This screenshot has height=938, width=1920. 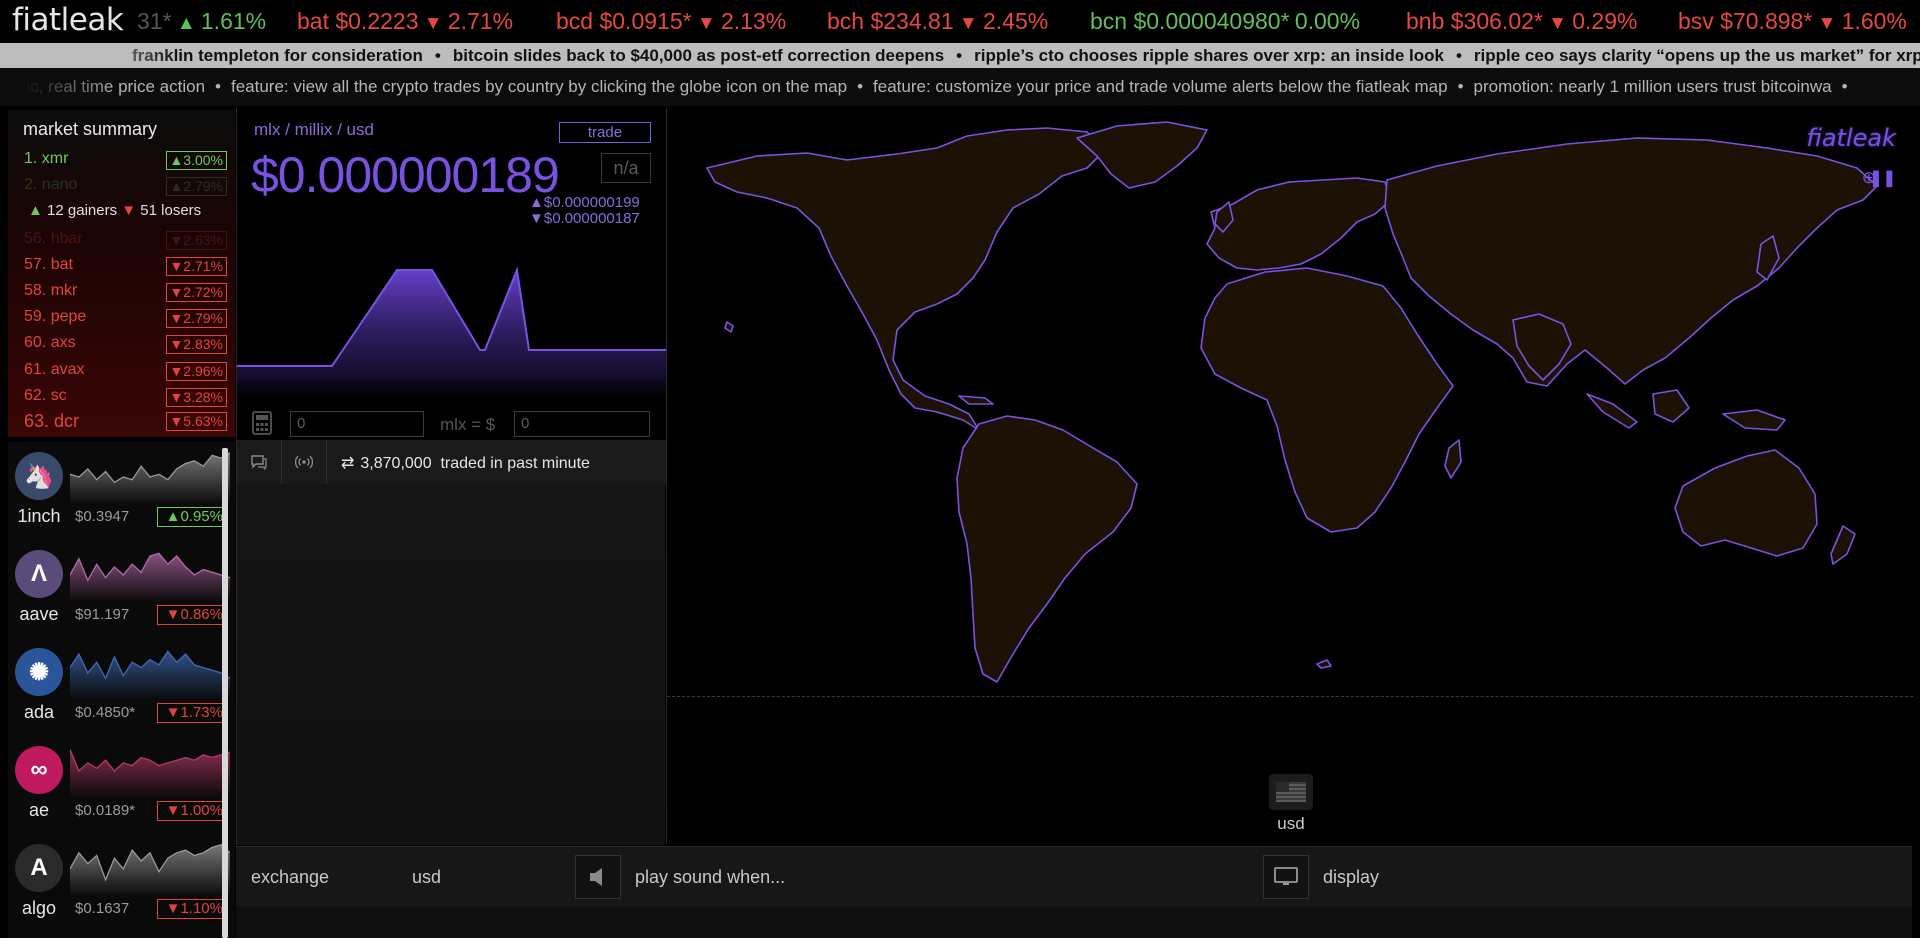 What do you see at coordinates (729, 327) in the screenshot?
I see `hawaii-landmass` at bounding box center [729, 327].